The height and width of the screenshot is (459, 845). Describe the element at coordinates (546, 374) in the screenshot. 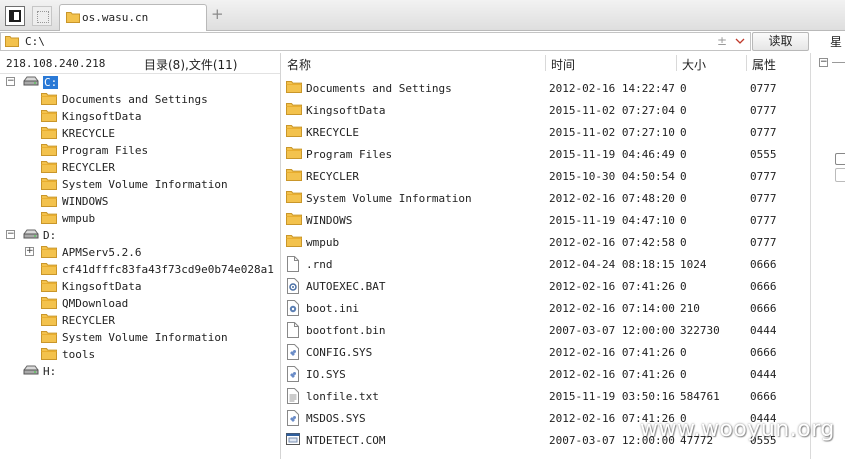

I see `file-row: IO.SYS 2012-02-16 07:41:26 0 0444` at that location.